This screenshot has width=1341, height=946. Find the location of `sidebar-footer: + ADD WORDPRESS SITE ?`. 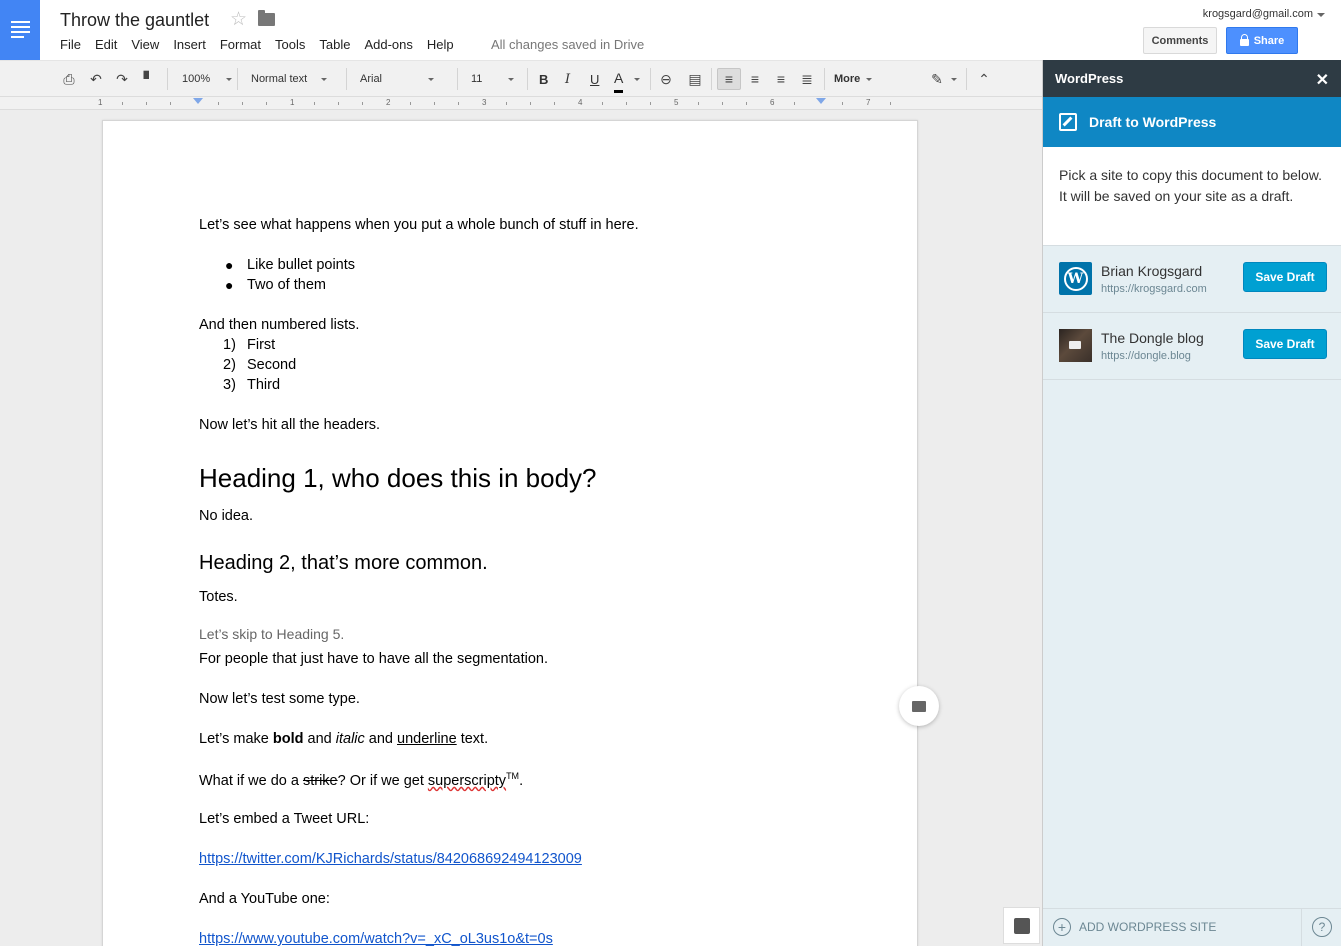

sidebar-footer: + ADD WORDPRESS SITE ? is located at coordinates (1192, 927).